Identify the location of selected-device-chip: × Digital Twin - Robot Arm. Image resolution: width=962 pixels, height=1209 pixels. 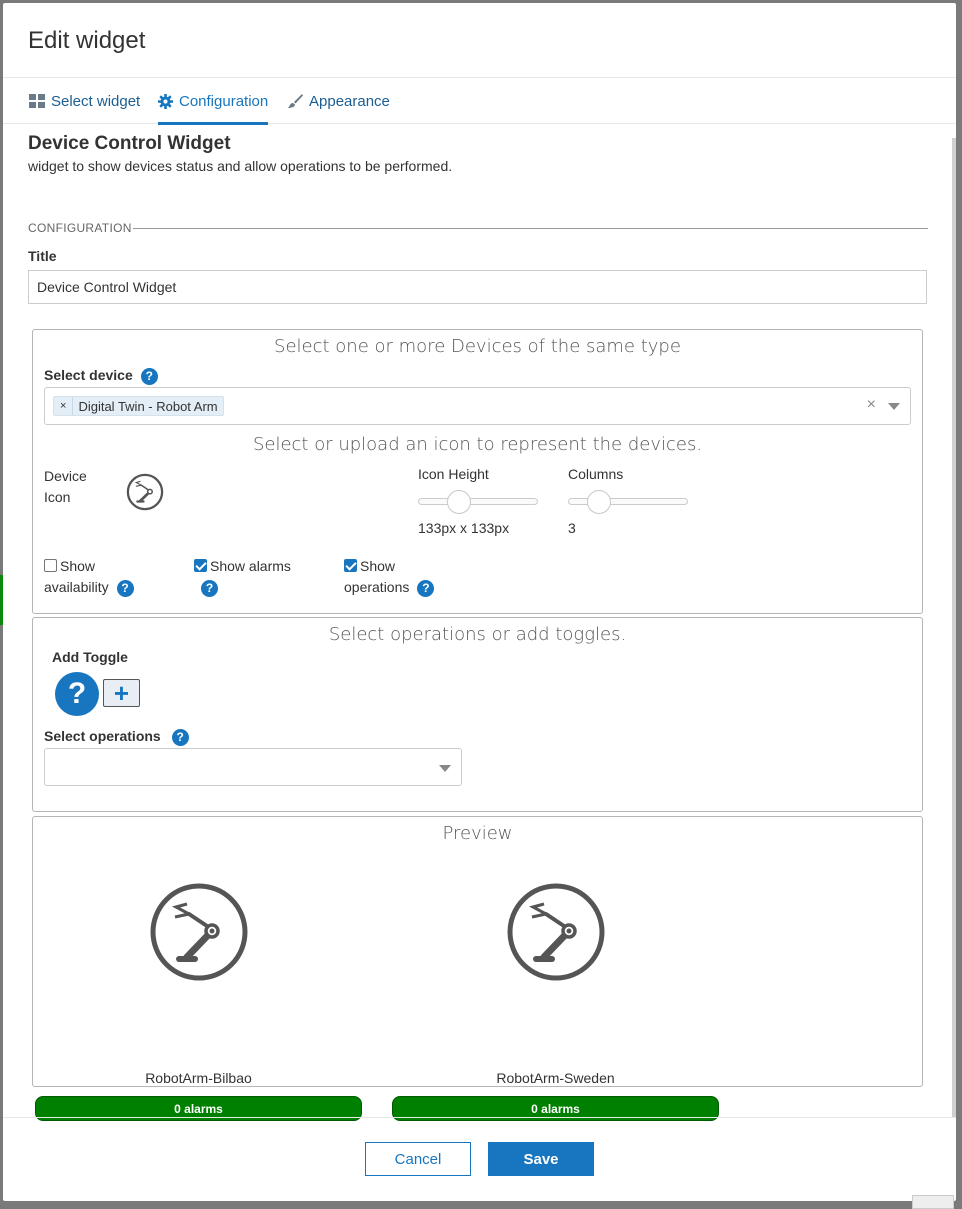
(138, 406).